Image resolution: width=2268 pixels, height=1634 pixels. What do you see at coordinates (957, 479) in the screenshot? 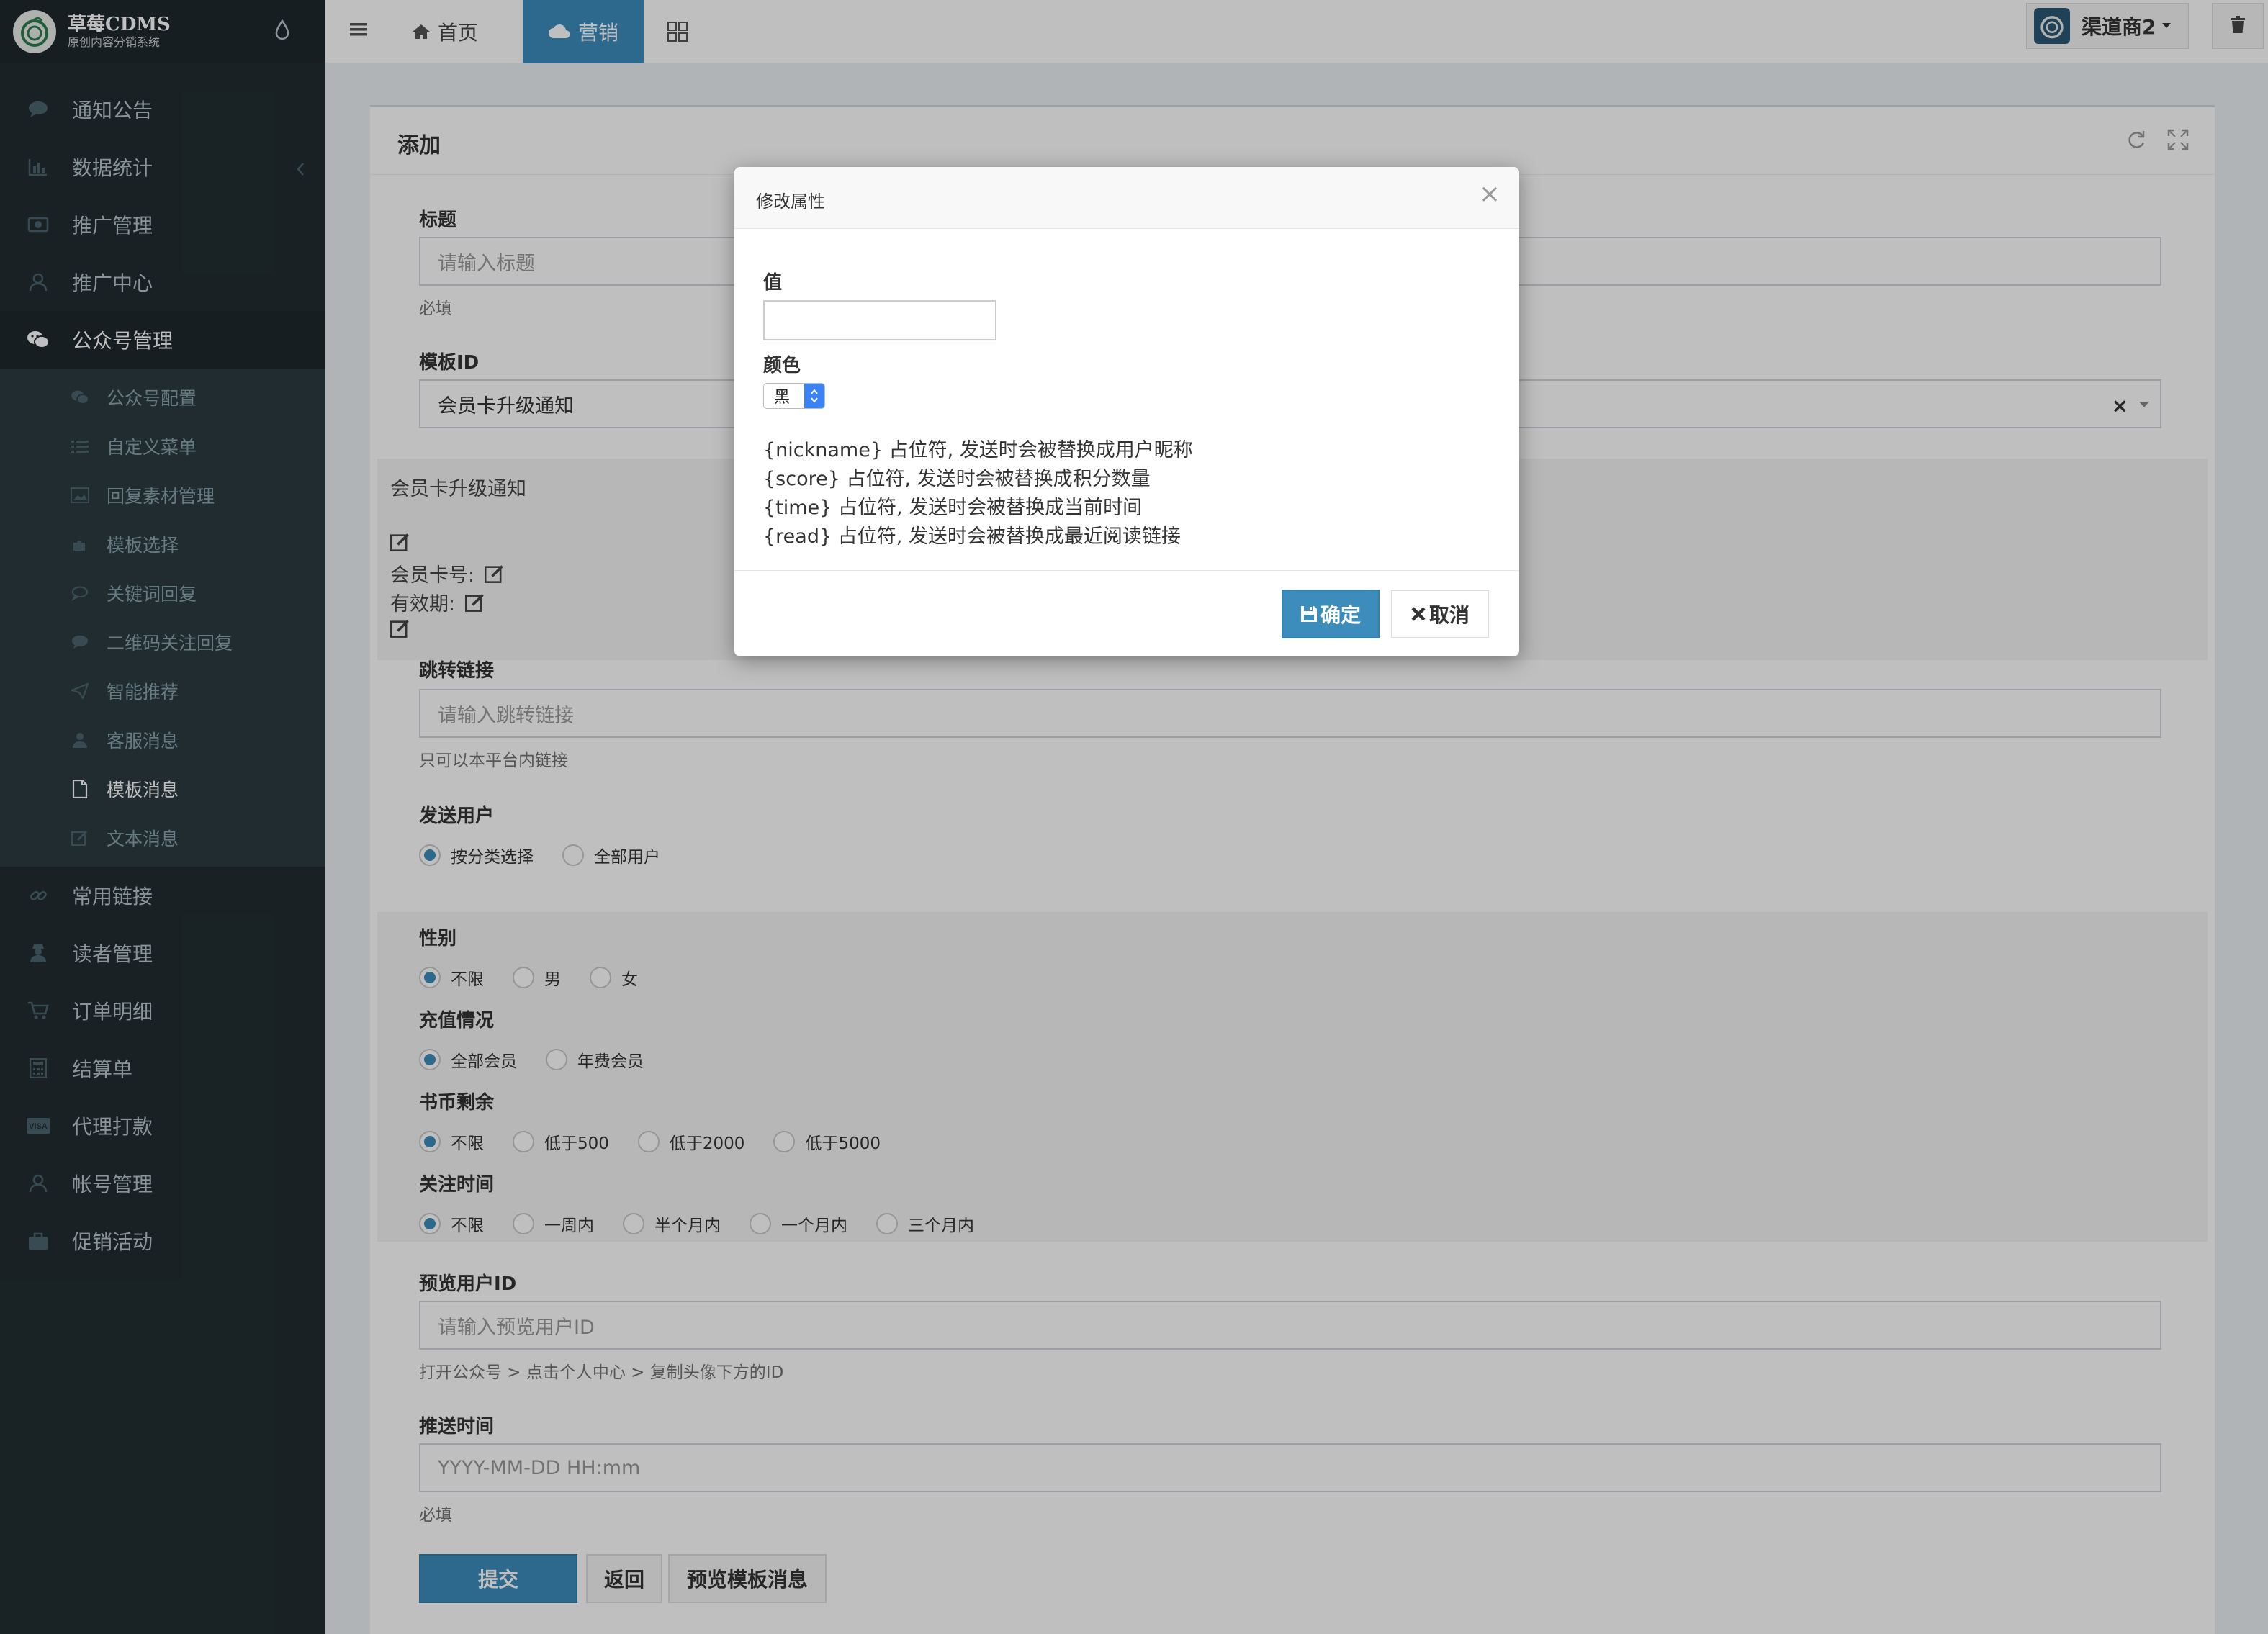
I see `tip-score: {score} 占位符, 发送时会被替换成积分数量` at bounding box center [957, 479].